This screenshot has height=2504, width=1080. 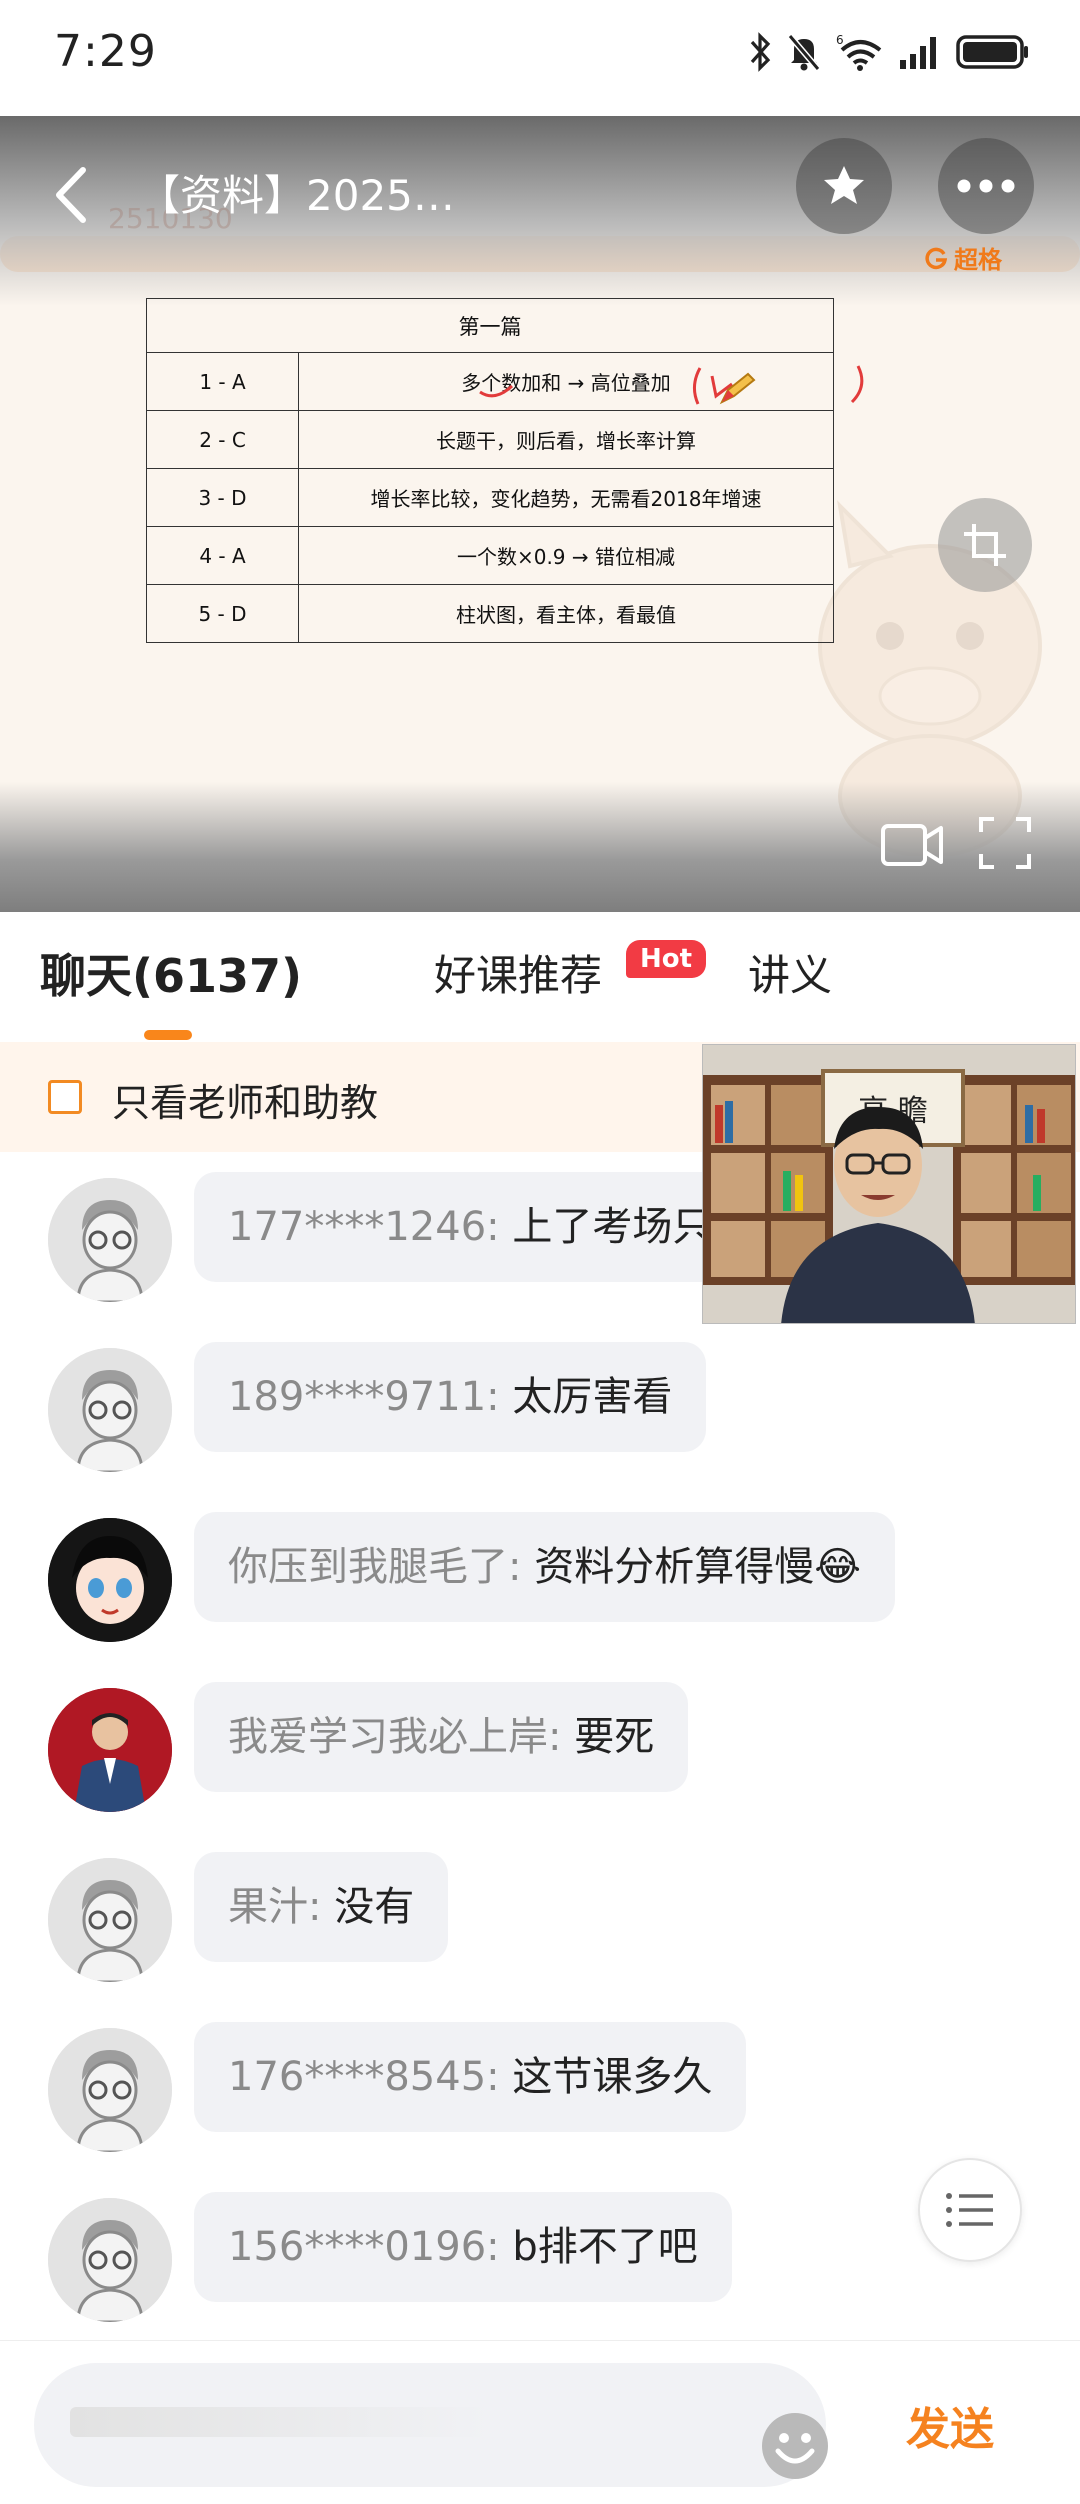 I want to click on back-button, so click(x=70, y=195).